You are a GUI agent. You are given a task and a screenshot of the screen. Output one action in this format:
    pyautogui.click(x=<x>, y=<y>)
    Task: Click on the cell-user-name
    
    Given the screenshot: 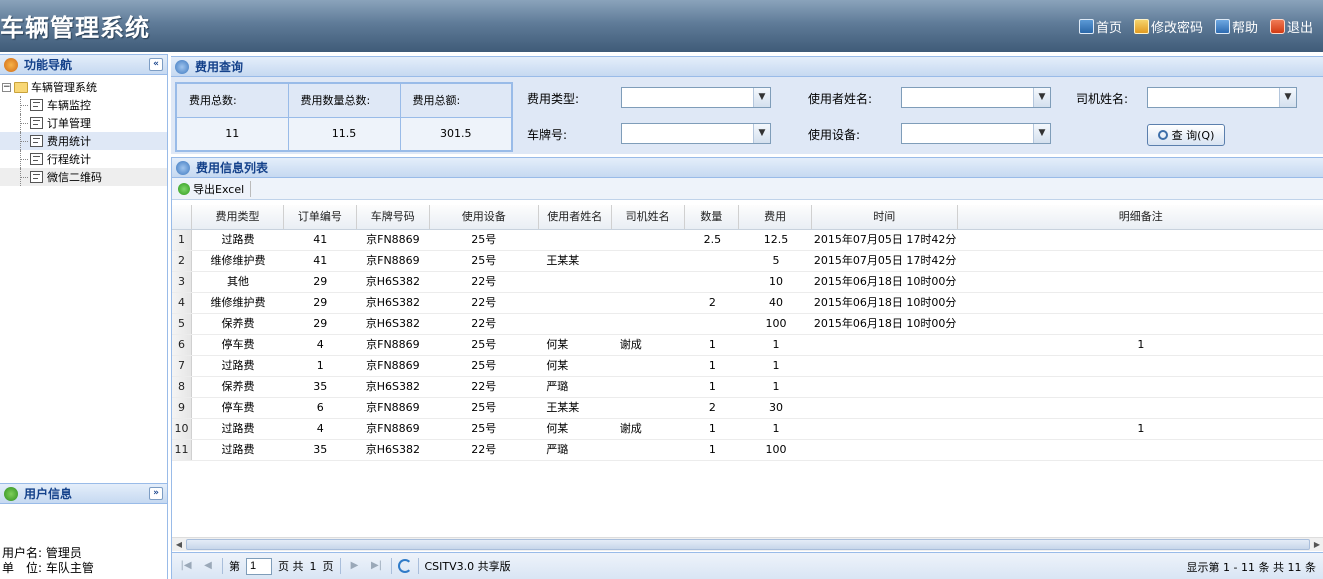 What is the action you would take?
    pyautogui.click(x=574, y=240)
    